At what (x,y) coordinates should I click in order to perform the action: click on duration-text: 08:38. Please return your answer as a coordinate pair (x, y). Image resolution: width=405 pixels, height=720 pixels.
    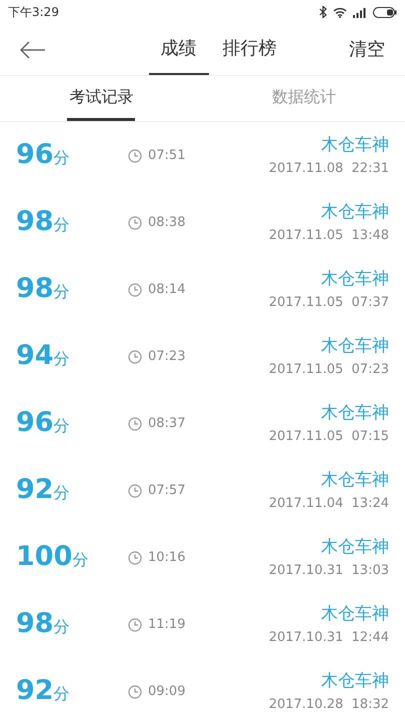
    Looking at the image, I should click on (167, 223).